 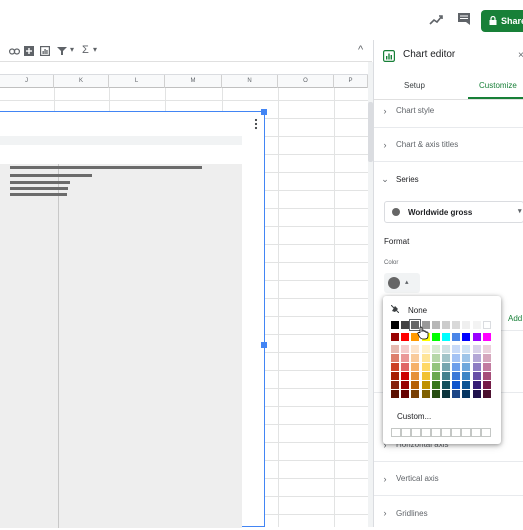 What do you see at coordinates (498, 85) in the screenshot?
I see `tab-customize: Customize` at bounding box center [498, 85].